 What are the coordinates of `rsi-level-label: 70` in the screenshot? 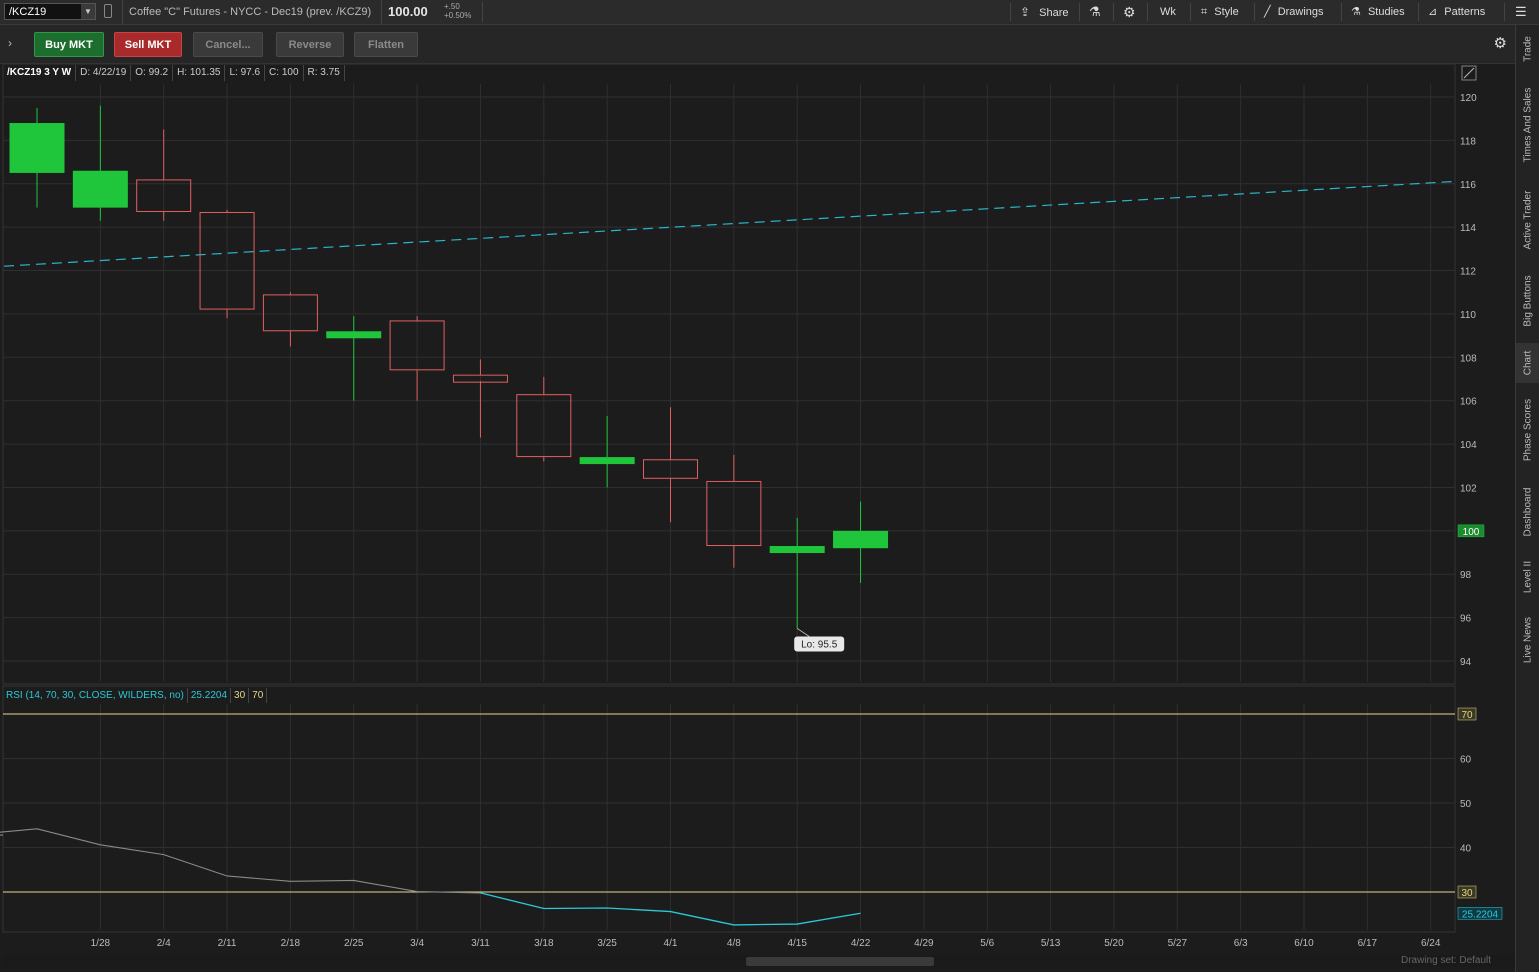 It's located at (1467, 715).